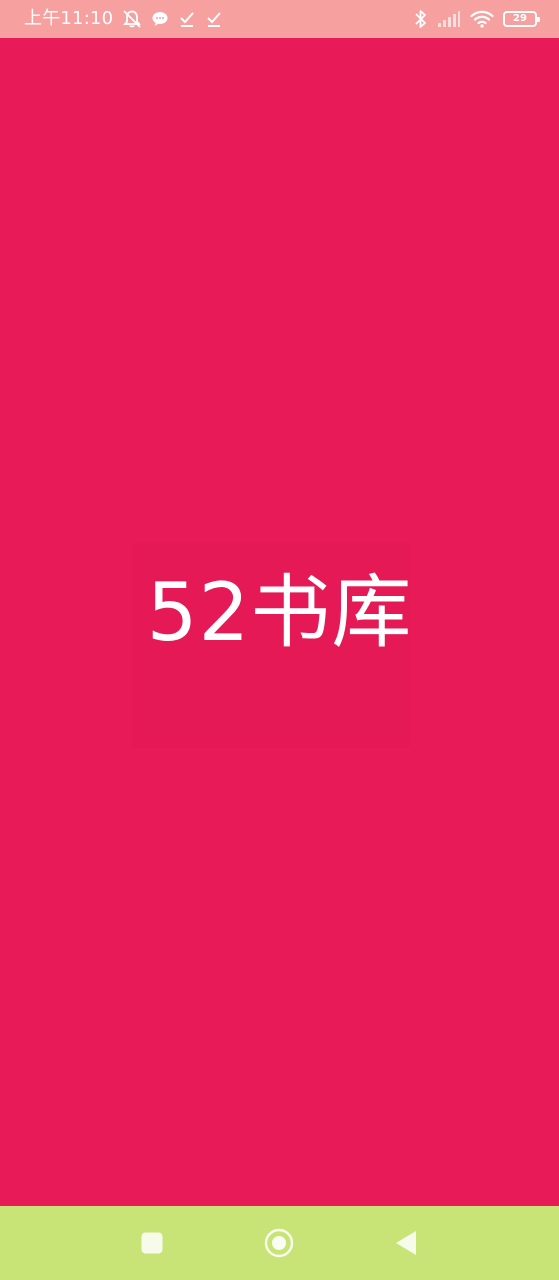  I want to click on signal-icon, so click(449, 19).